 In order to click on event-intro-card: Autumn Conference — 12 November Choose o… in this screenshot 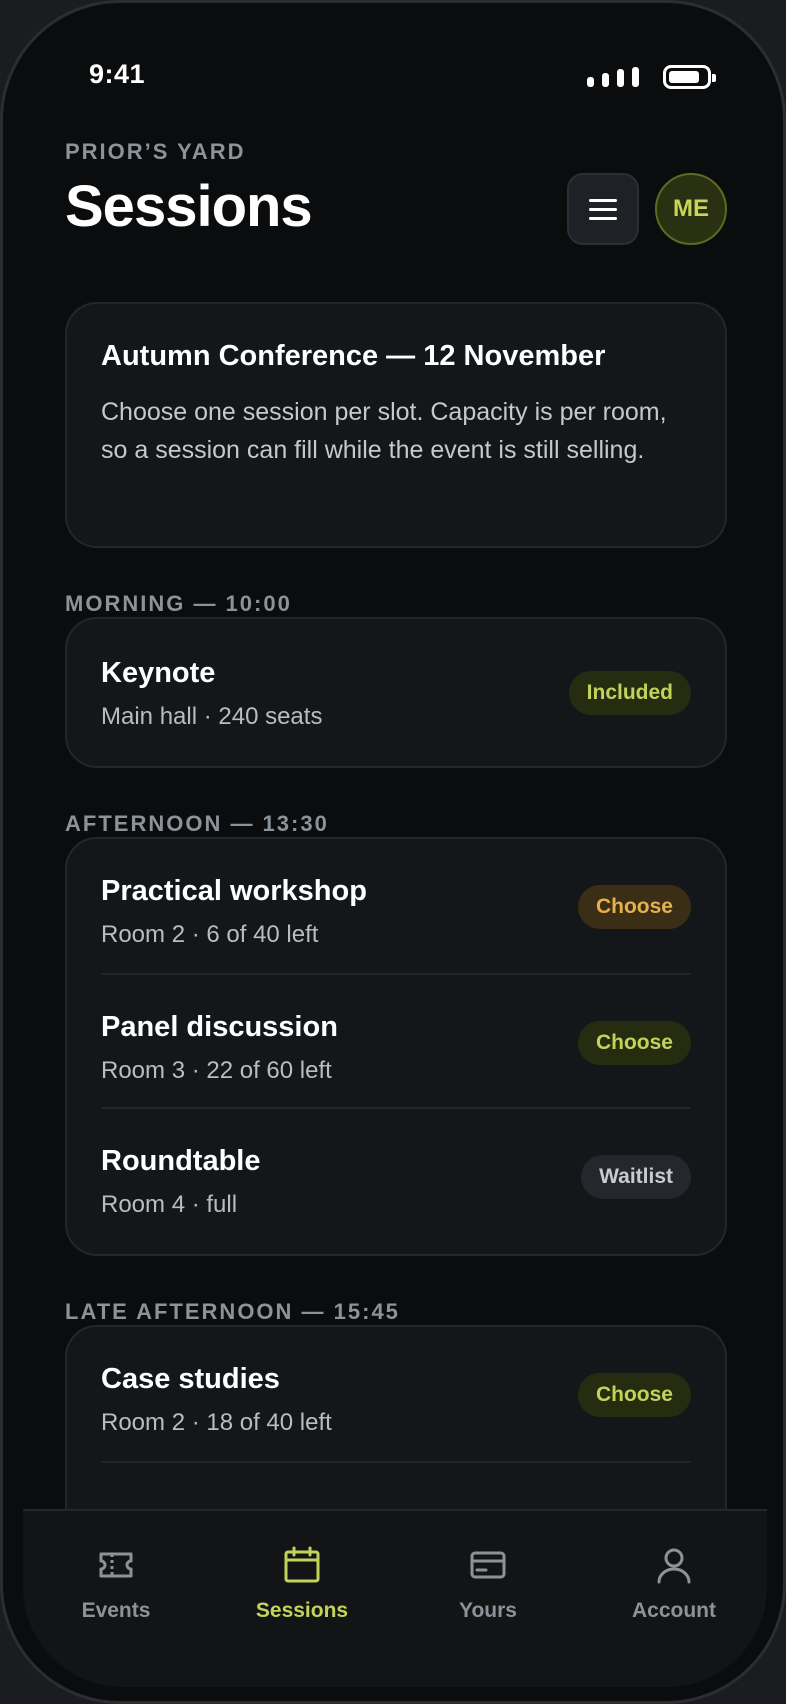, I will do `click(396, 425)`.